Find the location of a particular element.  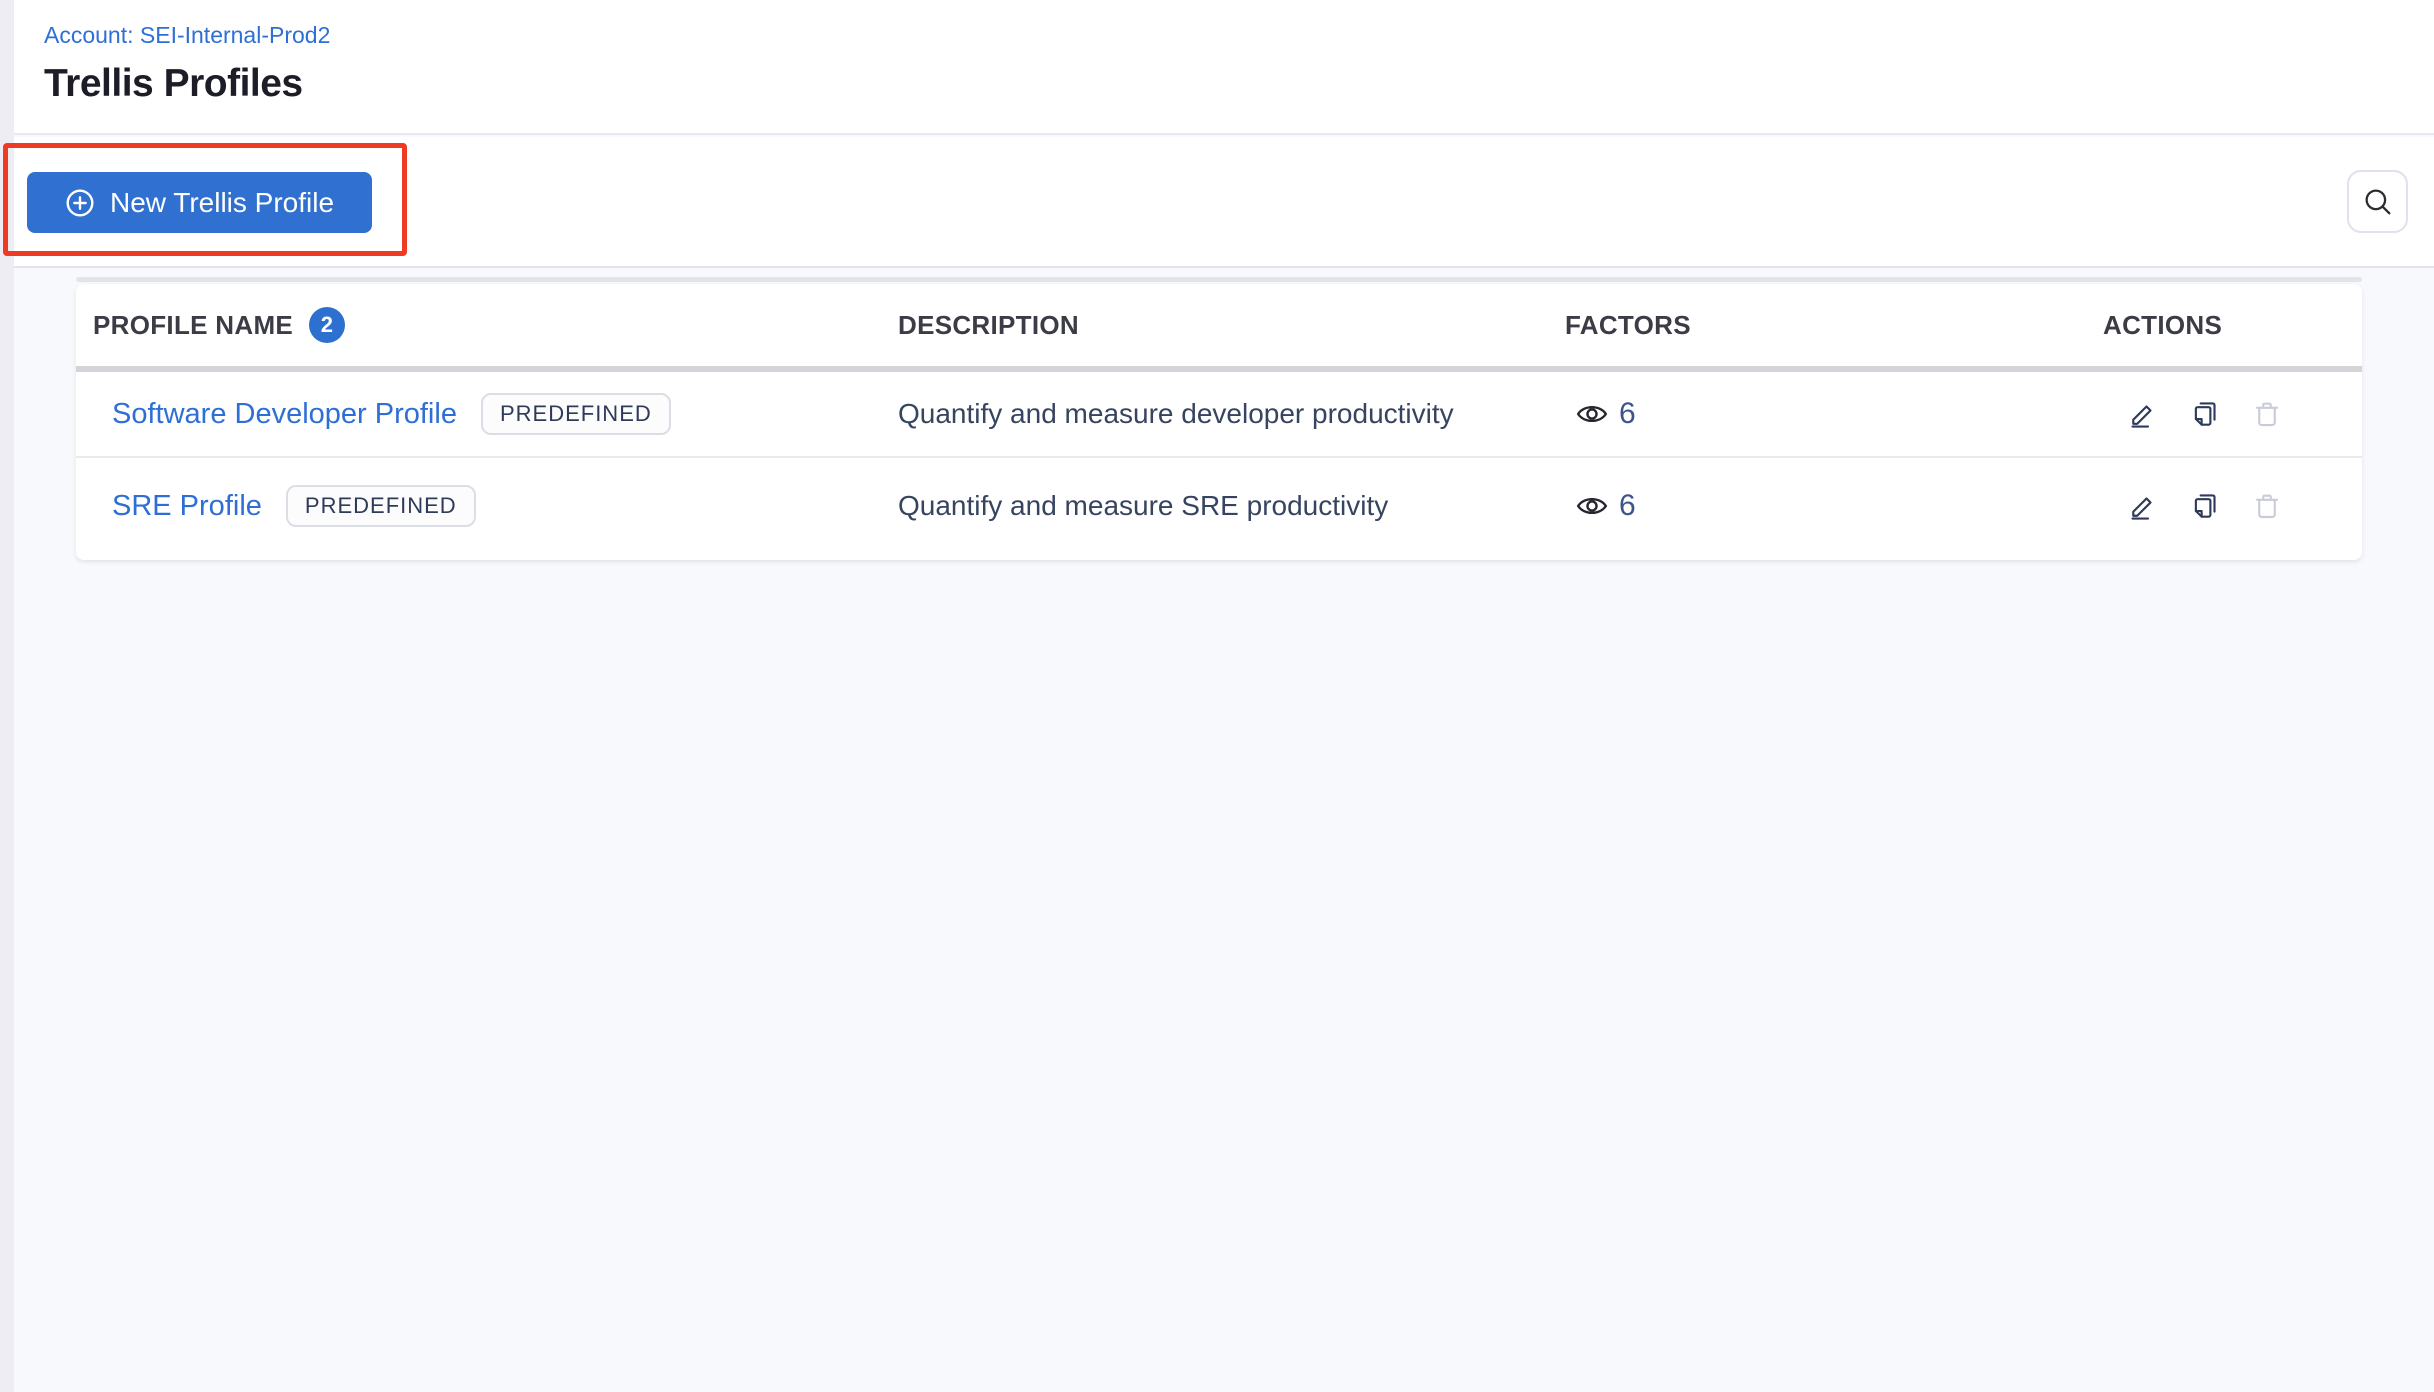

profile-description: Quantify and measure SRE productivity is located at coordinates (1143, 505).